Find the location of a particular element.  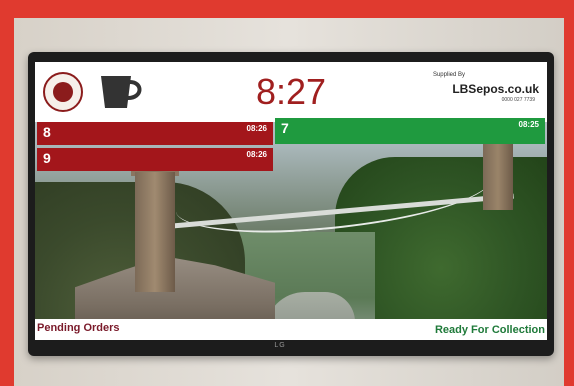

bridge-tower-right is located at coordinates (498, 175).